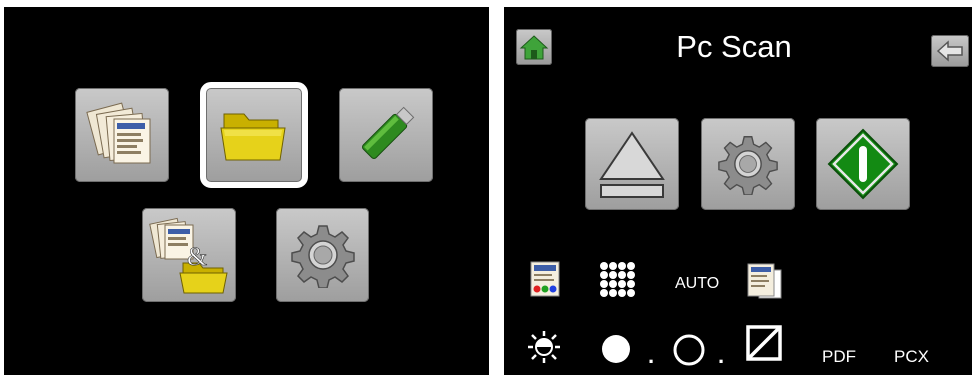  I want to click on start-button, so click(863, 164).